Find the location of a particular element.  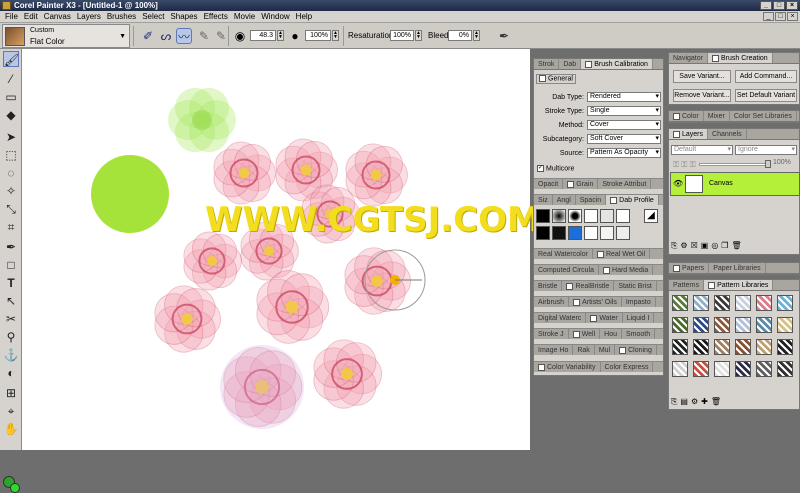

menu-brushes: Brushes is located at coordinates (121, 17).